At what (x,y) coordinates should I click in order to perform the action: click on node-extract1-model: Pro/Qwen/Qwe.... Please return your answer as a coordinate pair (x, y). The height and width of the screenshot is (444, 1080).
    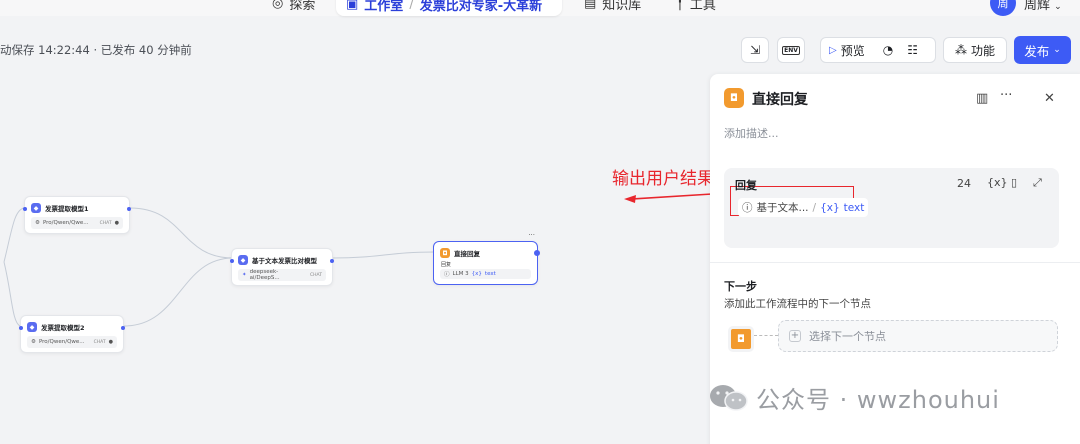
    Looking at the image, I should click on (65, 223).